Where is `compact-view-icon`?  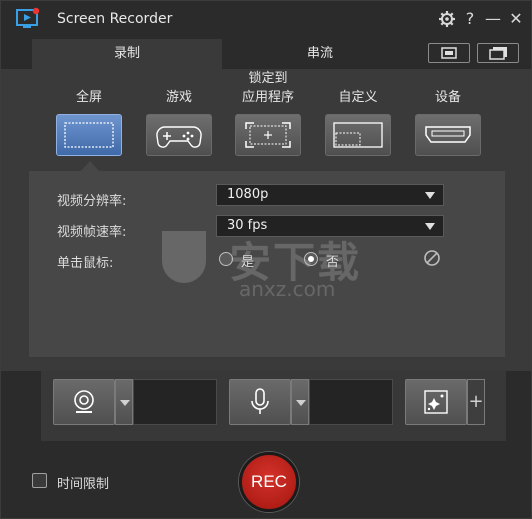 compact-view-icon is located at coordinates (449, 53).